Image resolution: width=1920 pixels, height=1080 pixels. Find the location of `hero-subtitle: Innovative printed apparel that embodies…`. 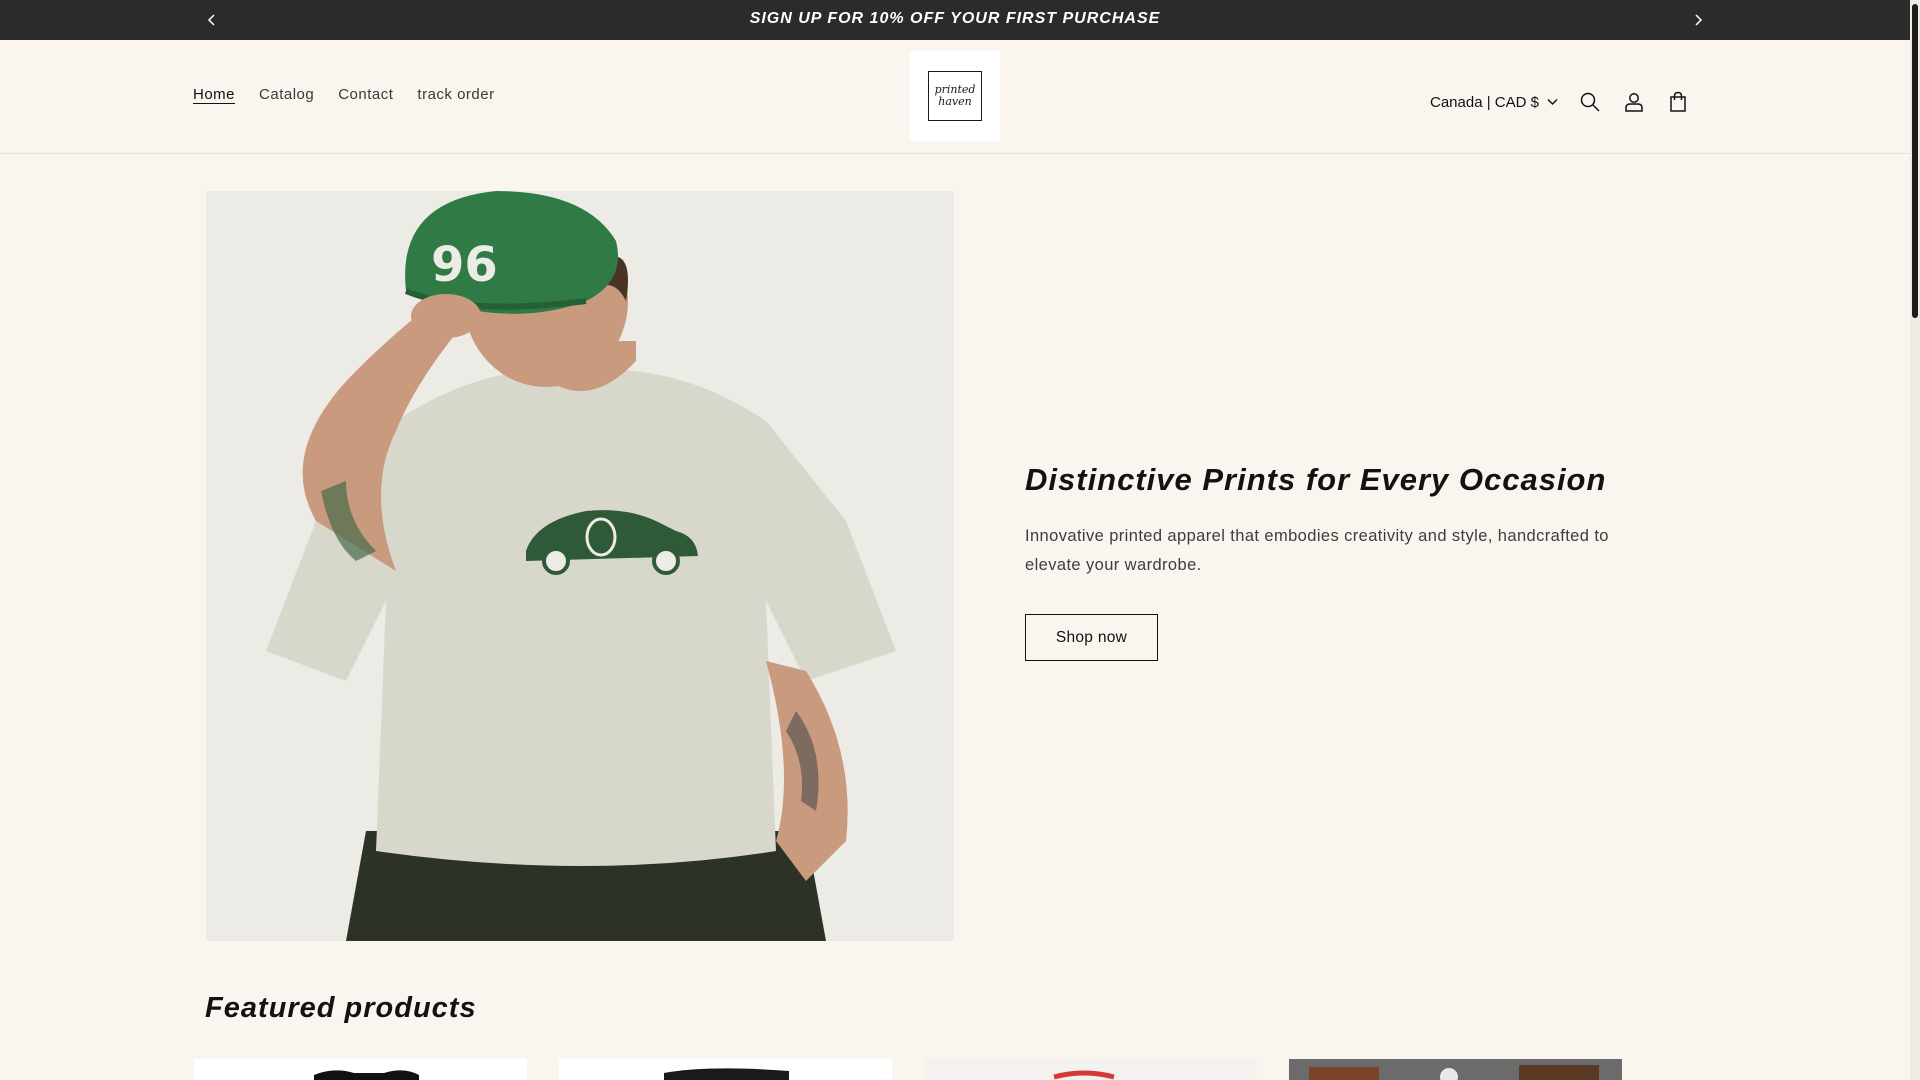

hero-subtitle: Innovative printed apparel that embodies… is located at coordinates (1317, 550).